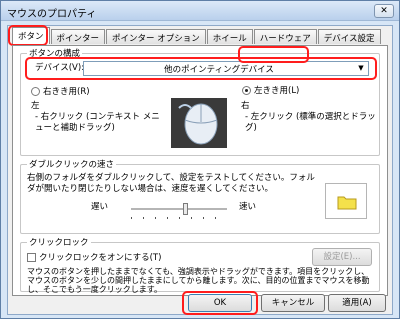  Describe the element at coordinates (100, 258) in the screenshot. I see `click-lock-checkbox-label: クリックロックをオンにする(T)` at that location.